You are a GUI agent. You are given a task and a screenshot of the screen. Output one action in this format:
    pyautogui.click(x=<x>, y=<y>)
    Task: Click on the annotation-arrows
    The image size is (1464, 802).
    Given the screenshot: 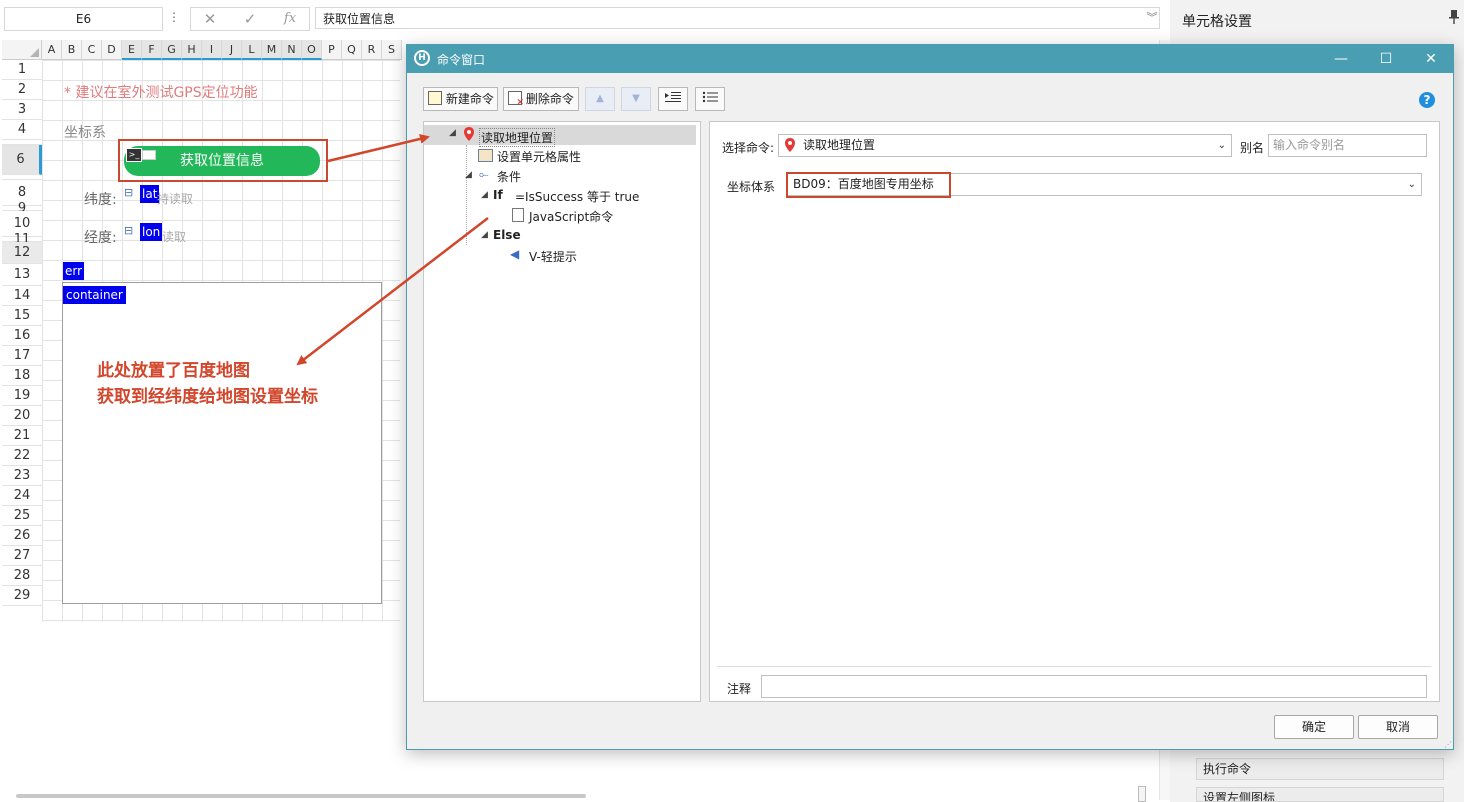 What is the action you would take?
    pyautogui.click(x=392, y=250)
    